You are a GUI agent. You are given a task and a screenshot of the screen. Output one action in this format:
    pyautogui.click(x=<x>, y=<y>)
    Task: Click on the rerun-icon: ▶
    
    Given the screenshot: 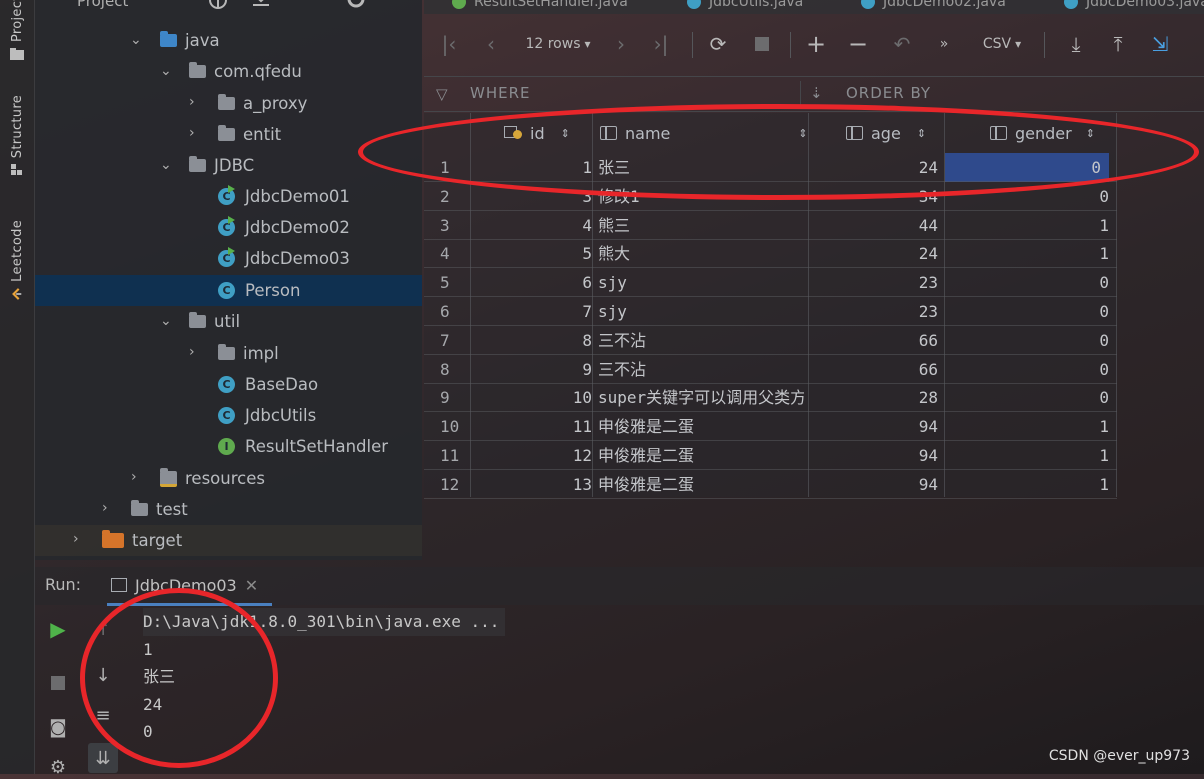 What is the action you would take?
    pyautogui.click(x=58, y=629)
    